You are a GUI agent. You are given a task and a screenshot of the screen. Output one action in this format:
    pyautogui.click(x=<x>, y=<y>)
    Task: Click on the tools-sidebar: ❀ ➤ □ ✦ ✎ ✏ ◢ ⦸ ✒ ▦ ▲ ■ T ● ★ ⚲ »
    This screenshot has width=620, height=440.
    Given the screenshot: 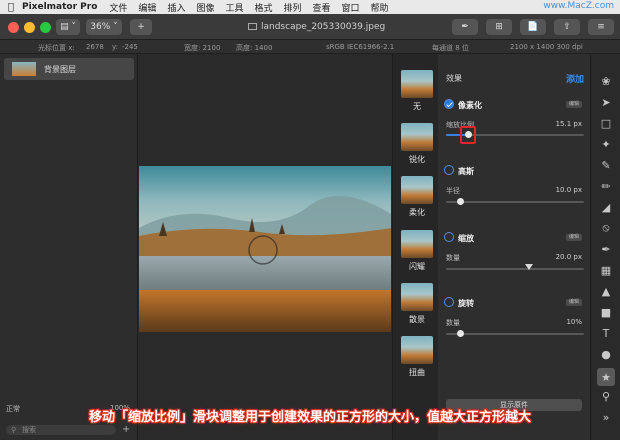 What is the action you would take?
    pyautogui.click(x=605, y=247)
    